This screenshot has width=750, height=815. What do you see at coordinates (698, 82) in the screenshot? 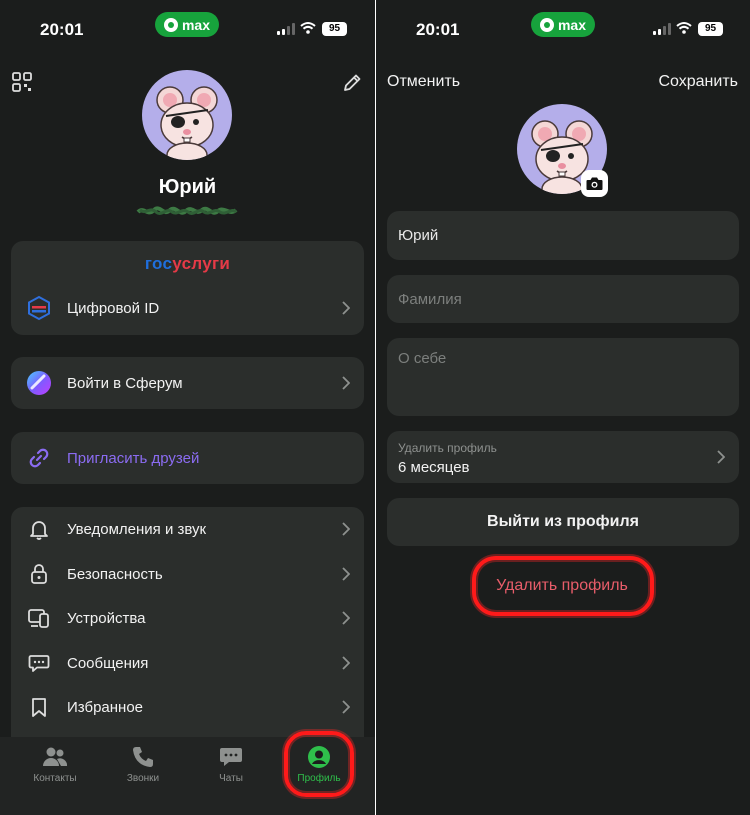
I see `save-button: Сохранить` at bounding box center [698, 82].